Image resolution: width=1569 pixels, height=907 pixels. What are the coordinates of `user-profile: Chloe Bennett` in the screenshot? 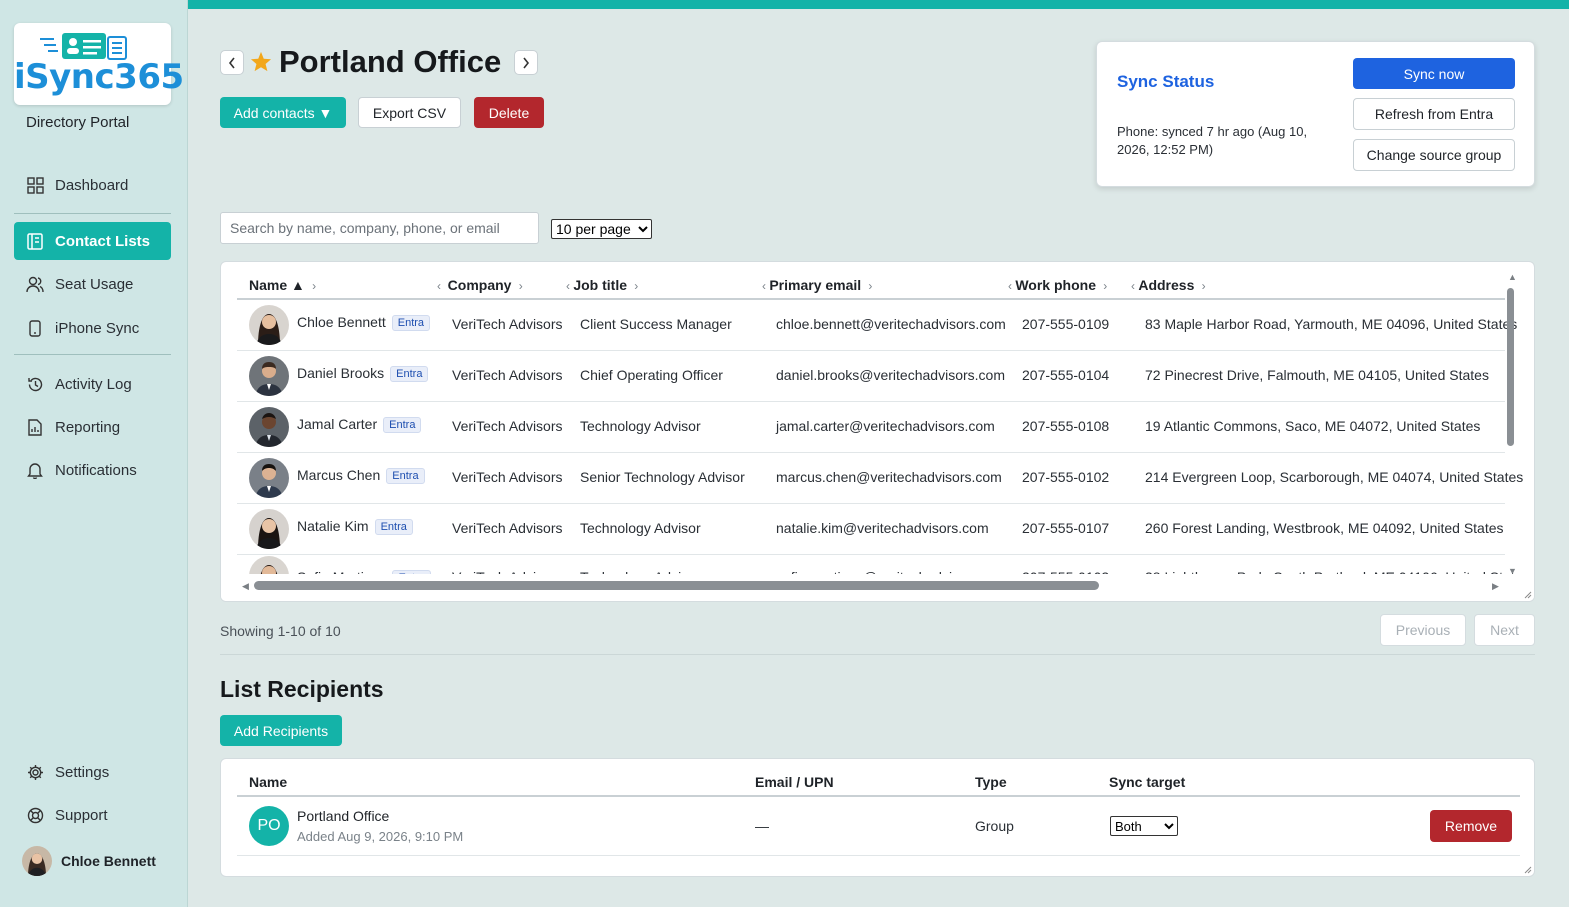 It's located at (89, 861).